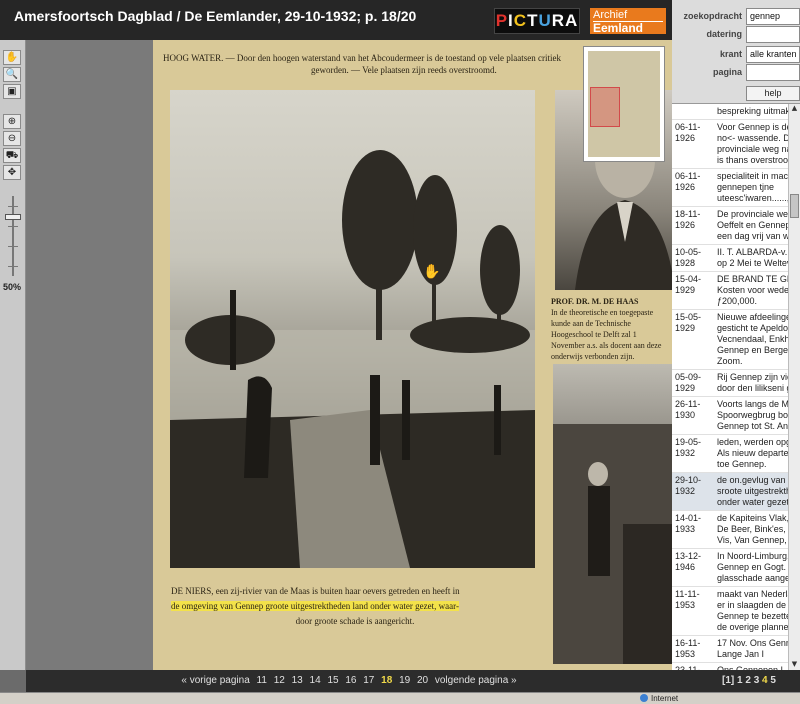 The width and height of the screenshot is (800, 704). What do you see at coordinates (332, 680) in the screenshot?
I see `page-link: 15` at bounding box center [332, 680].